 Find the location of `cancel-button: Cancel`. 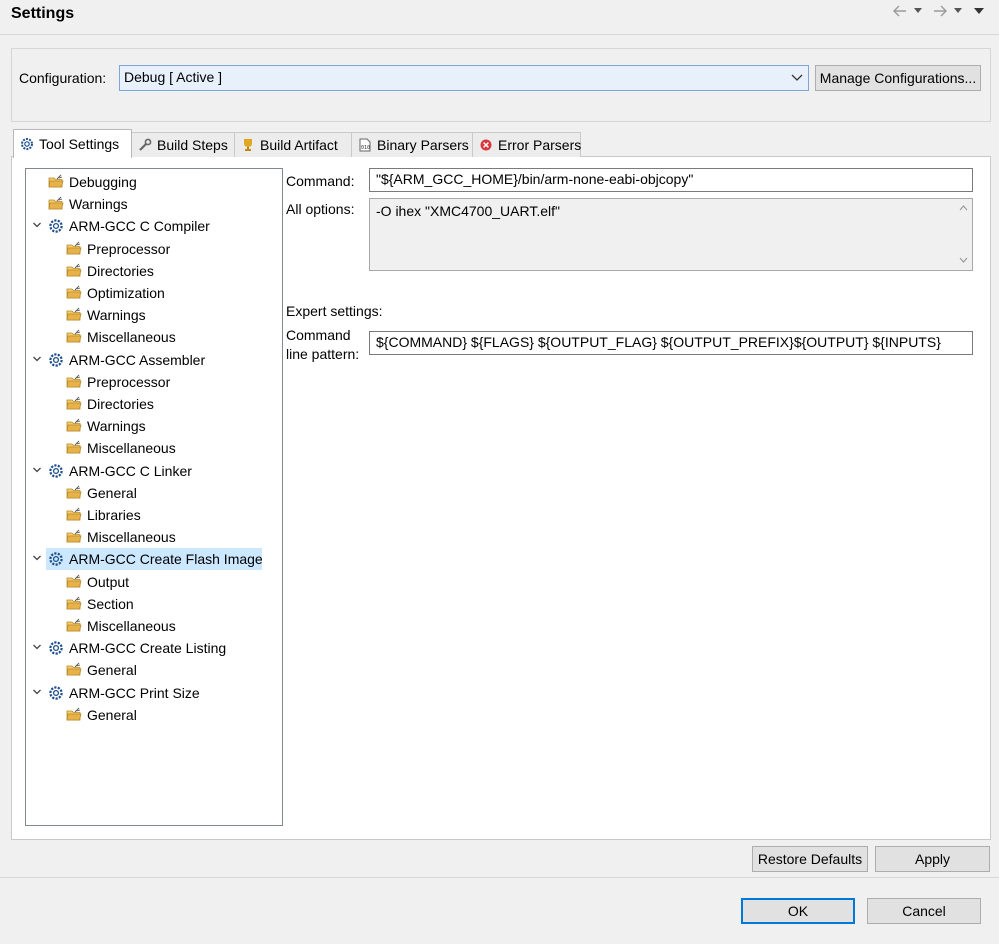

cancel-button: Cancel is located at coordinates (924, 911).